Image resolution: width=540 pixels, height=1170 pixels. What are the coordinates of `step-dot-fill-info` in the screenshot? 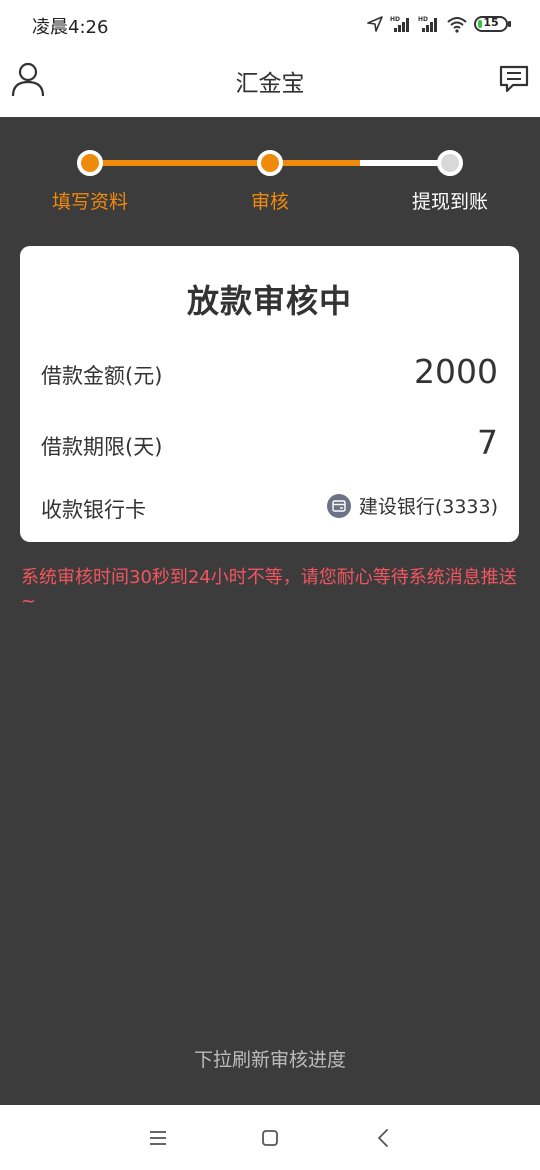 It's located at (90, 163).